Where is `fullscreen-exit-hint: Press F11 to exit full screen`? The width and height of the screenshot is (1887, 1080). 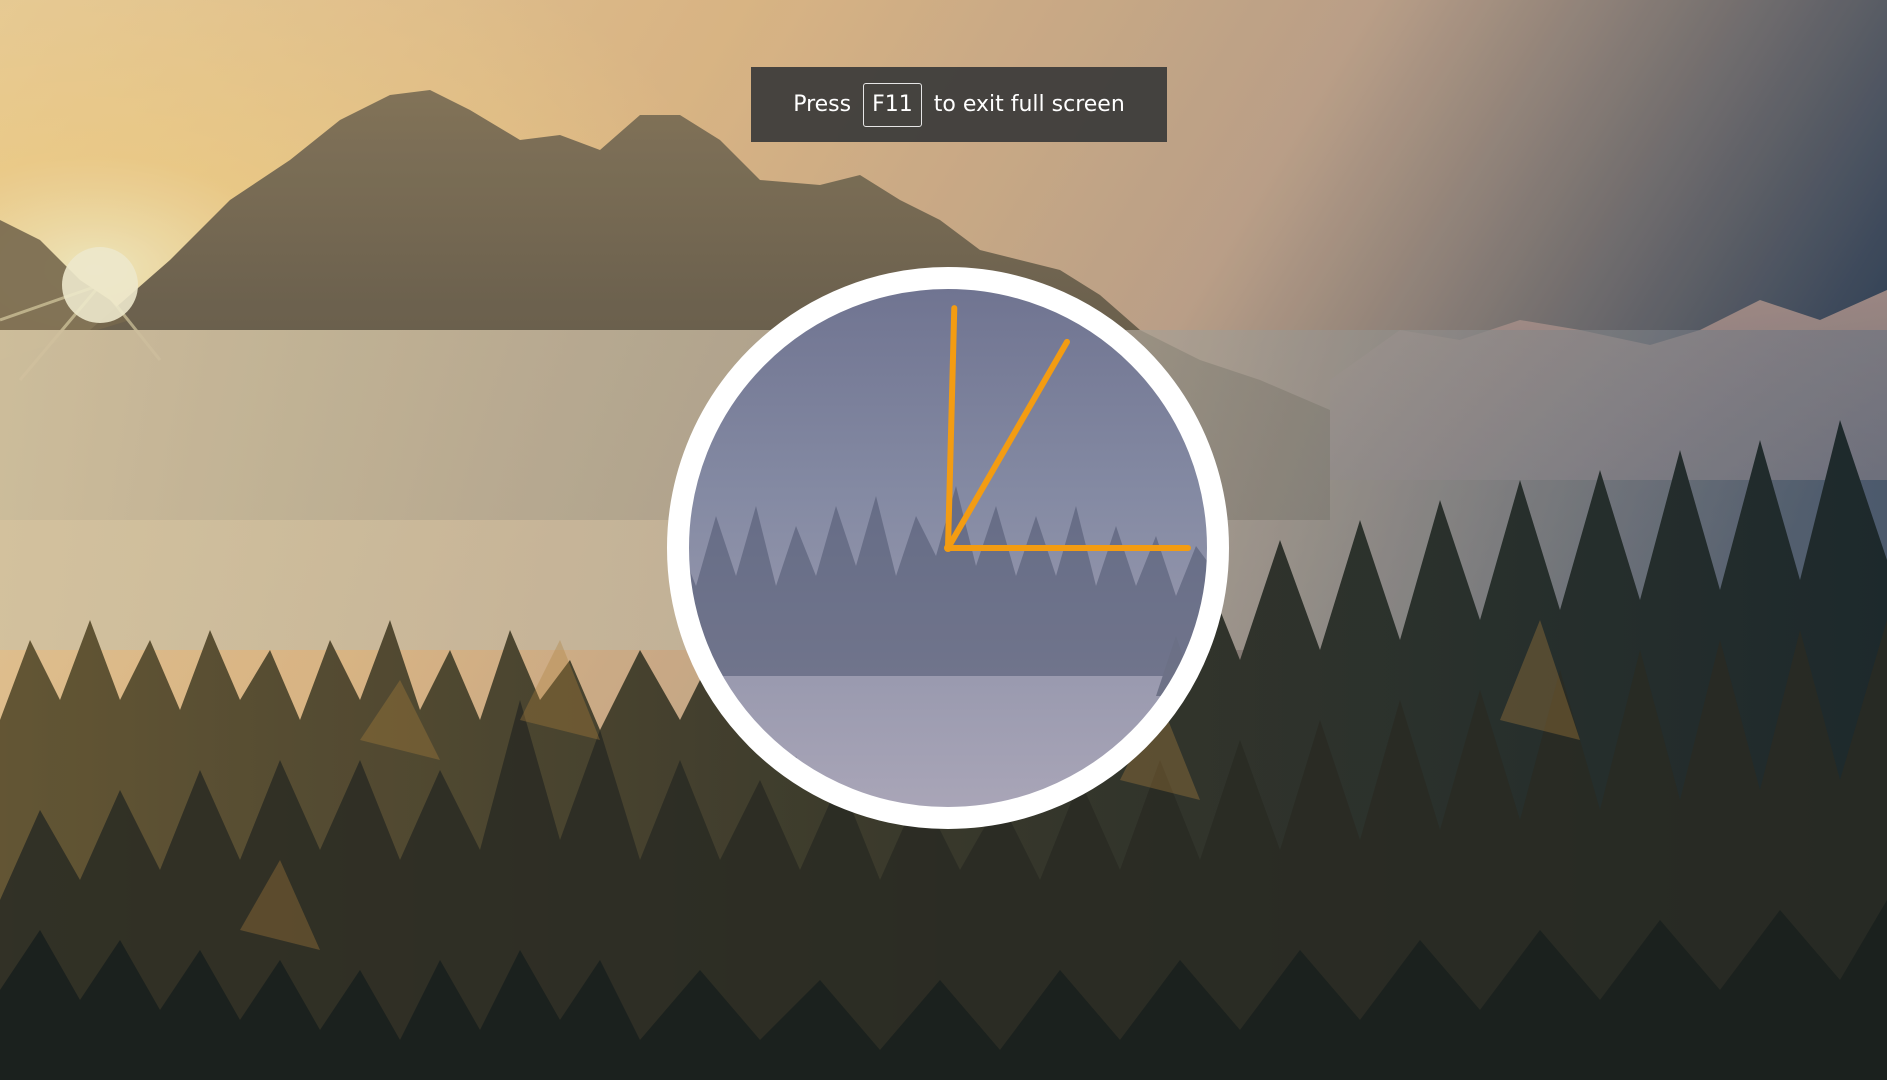
fullscreen-exit-hint: Press F11 to exit full screen is located at coordinates (959, 104).